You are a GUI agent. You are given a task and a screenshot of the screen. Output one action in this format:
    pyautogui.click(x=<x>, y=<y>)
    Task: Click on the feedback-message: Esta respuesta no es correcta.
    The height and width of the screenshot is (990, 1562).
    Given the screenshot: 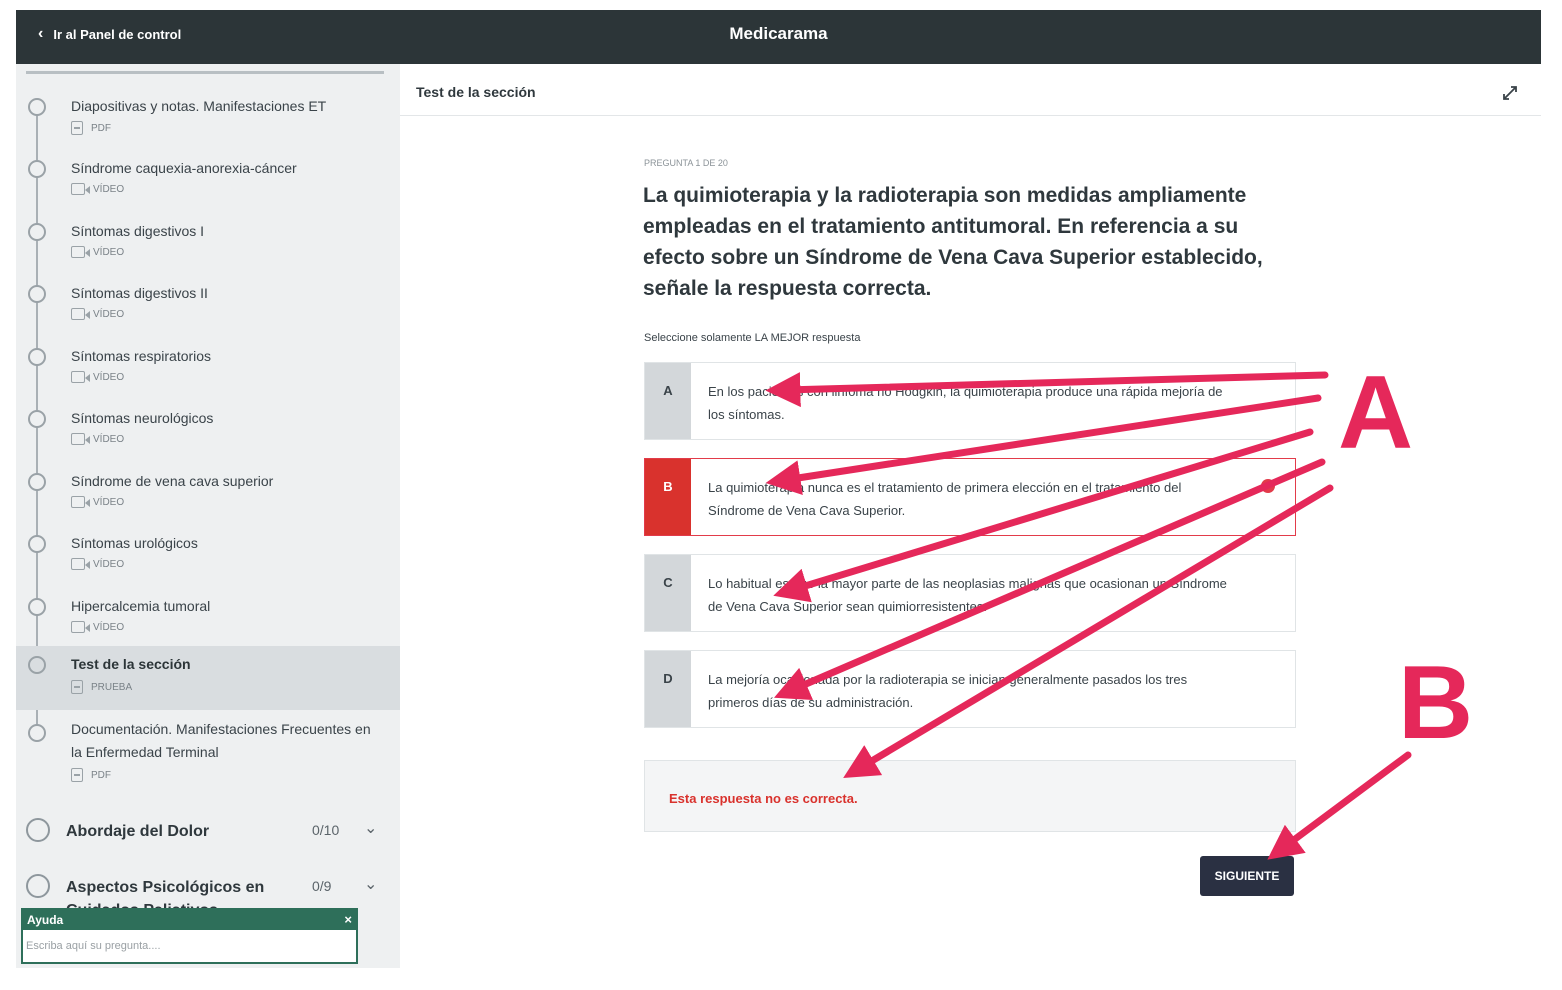 What is the action you would take?
    pyautogui.click(x=763, y=798)
    